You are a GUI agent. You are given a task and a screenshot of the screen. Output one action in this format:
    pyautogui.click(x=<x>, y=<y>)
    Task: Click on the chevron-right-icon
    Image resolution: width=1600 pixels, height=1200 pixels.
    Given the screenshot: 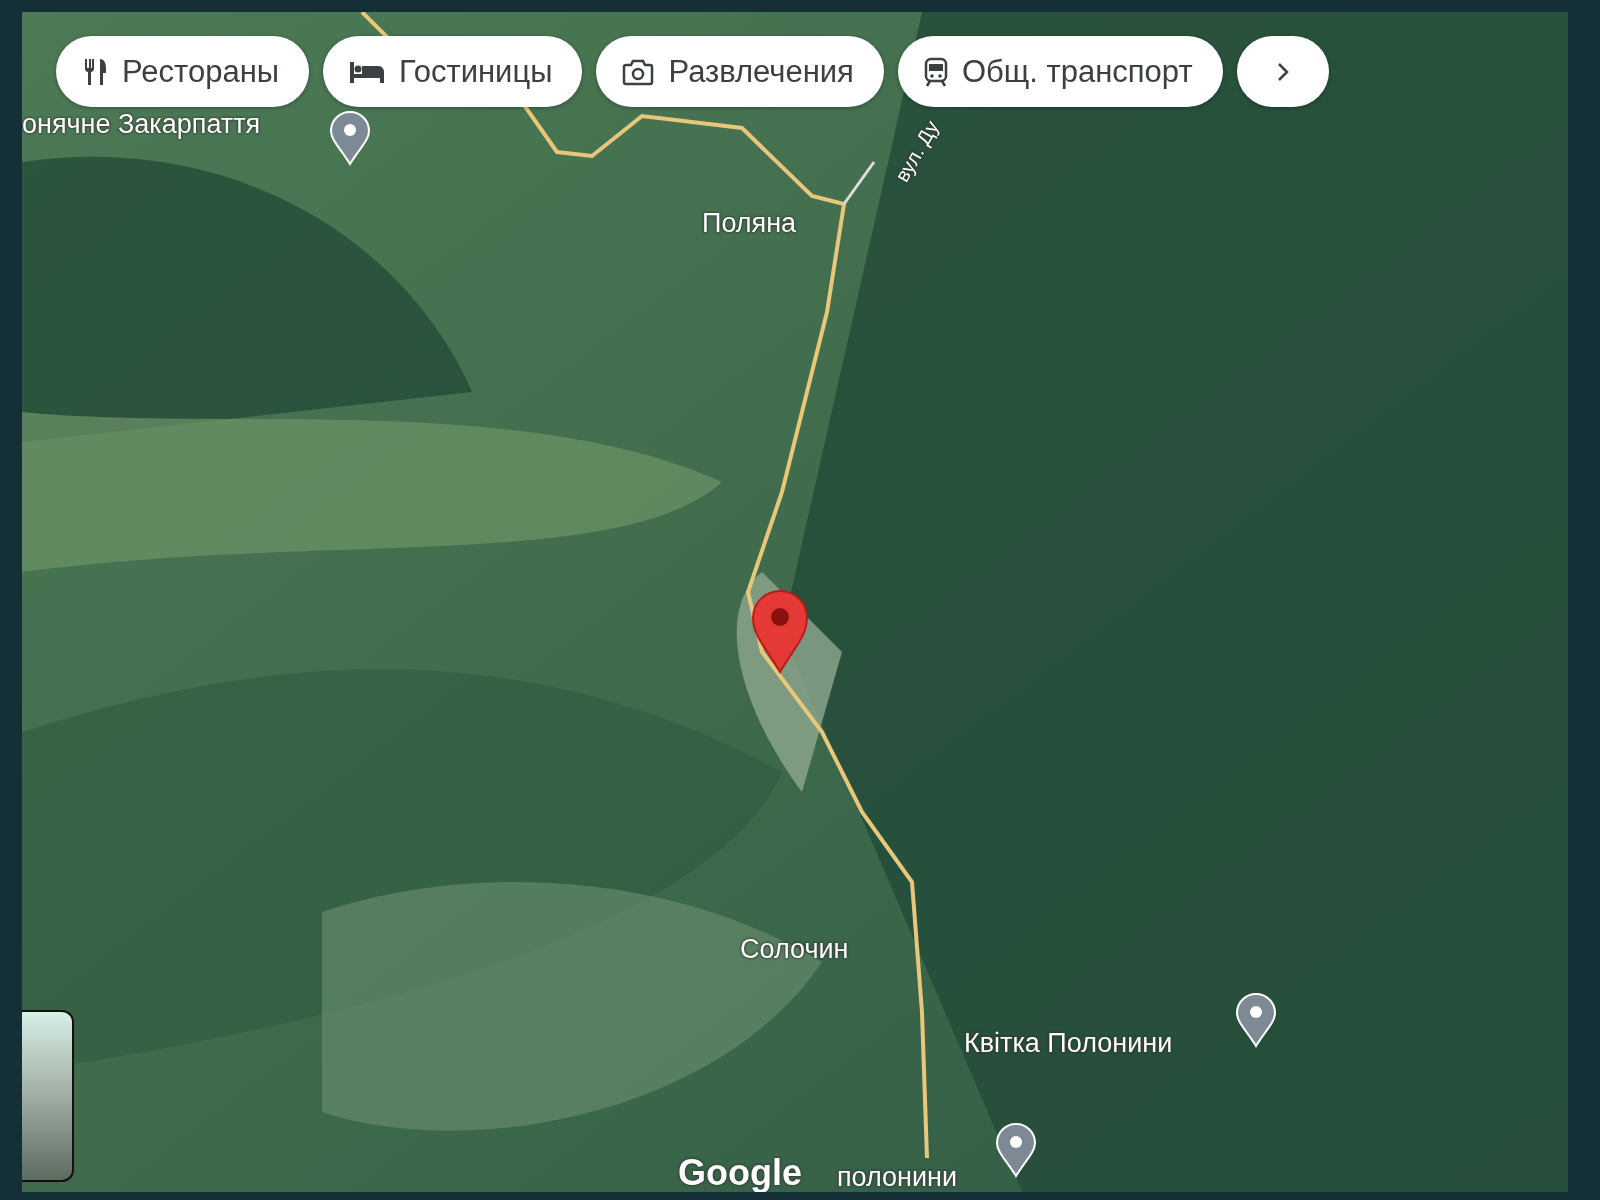 What is the action you would take?
    pyautogui.click(x=1282, y=71)
    